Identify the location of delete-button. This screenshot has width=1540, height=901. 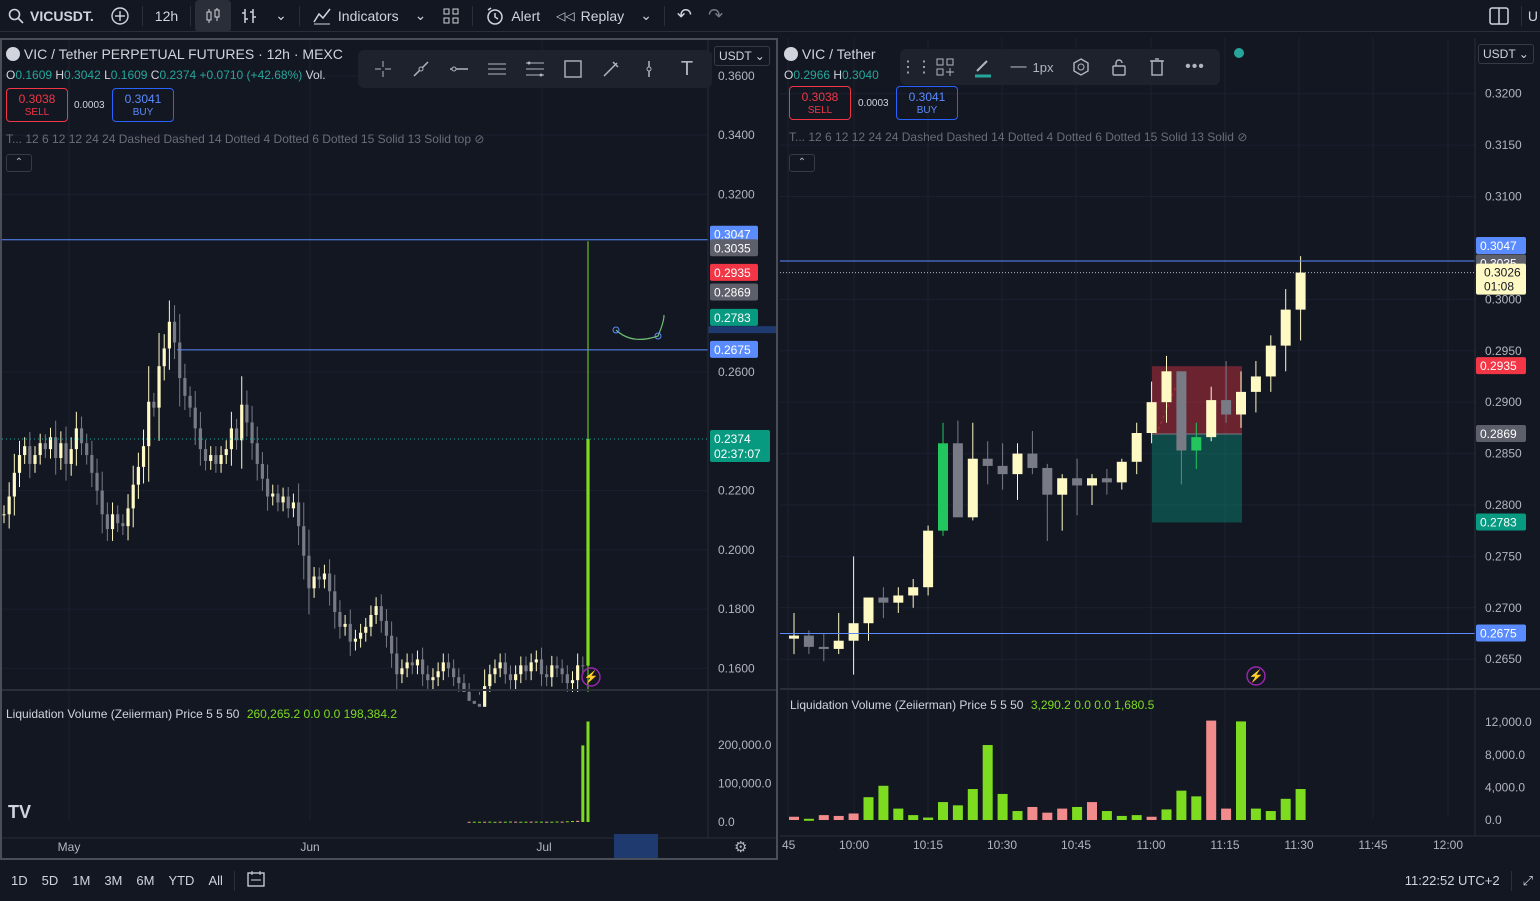
(1157, 67).